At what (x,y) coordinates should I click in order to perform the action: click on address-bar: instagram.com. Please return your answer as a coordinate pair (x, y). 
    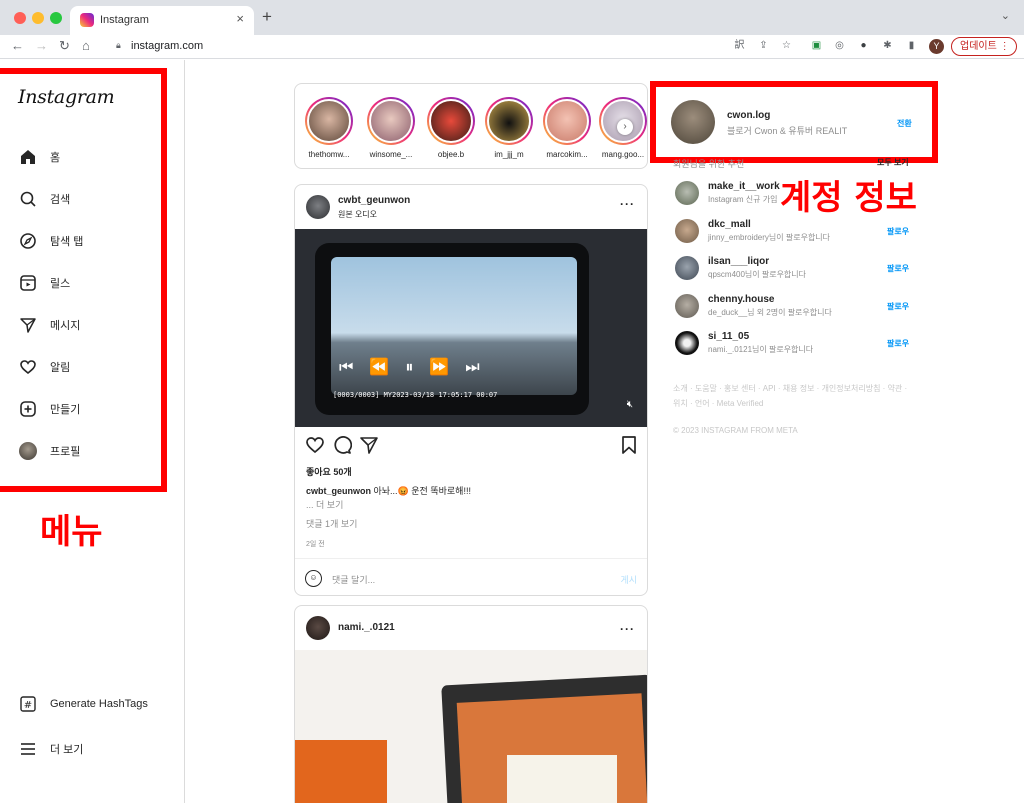
    Looking at the image, I should click on (167, 46).